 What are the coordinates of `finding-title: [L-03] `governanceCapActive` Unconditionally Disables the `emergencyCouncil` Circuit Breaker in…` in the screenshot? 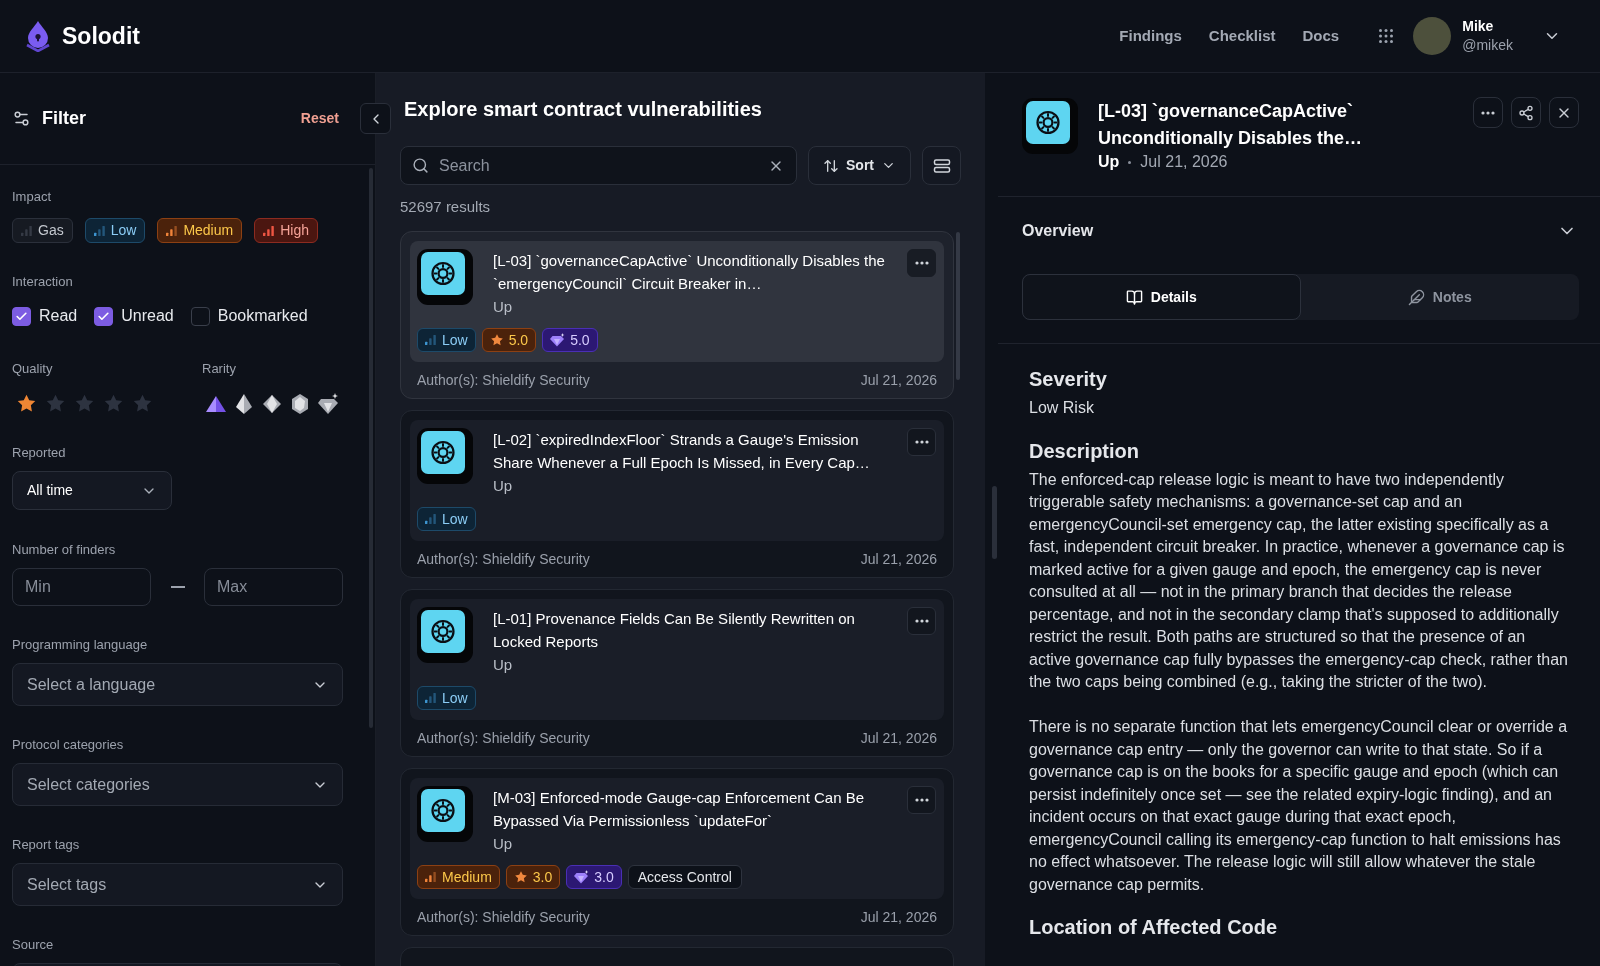 It's located at (696, 272).